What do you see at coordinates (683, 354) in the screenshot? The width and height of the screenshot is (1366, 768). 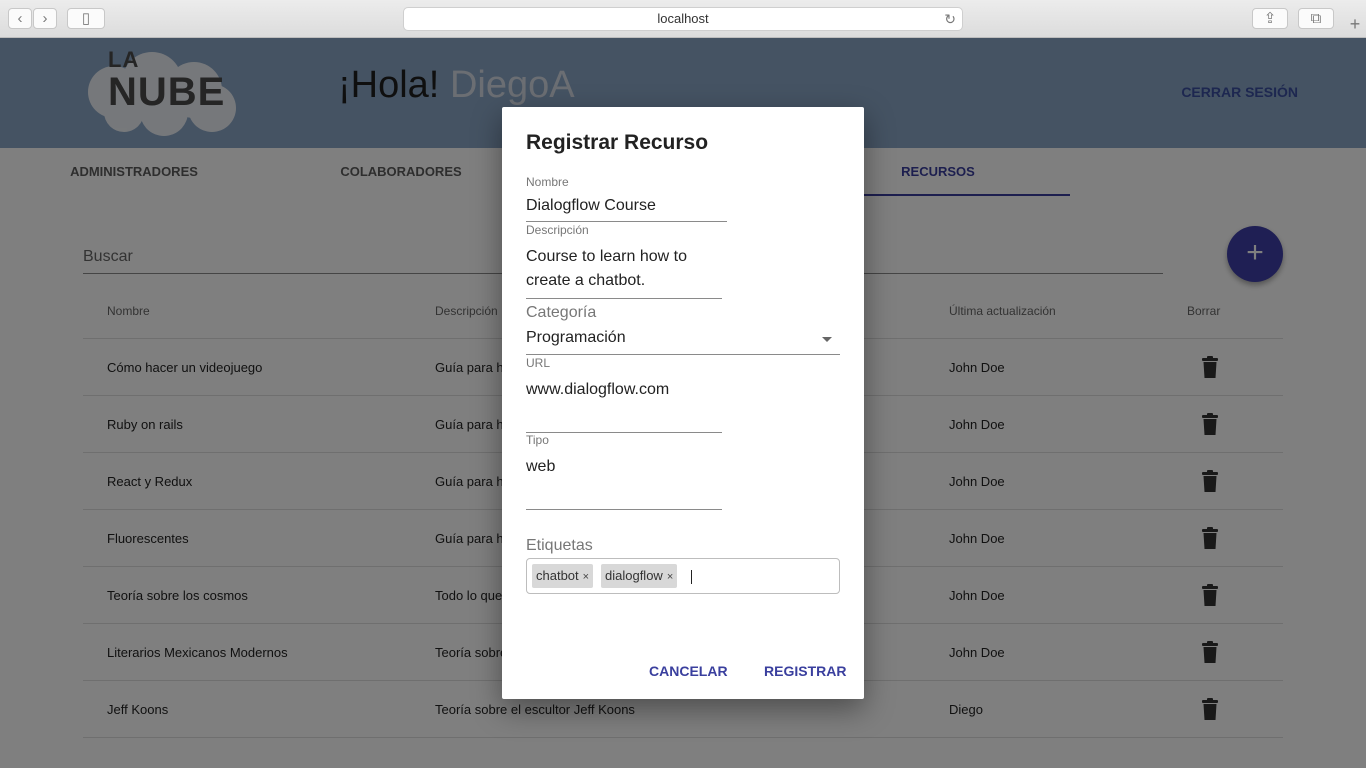 I see `category-underline` at bounding box center [683, 354].